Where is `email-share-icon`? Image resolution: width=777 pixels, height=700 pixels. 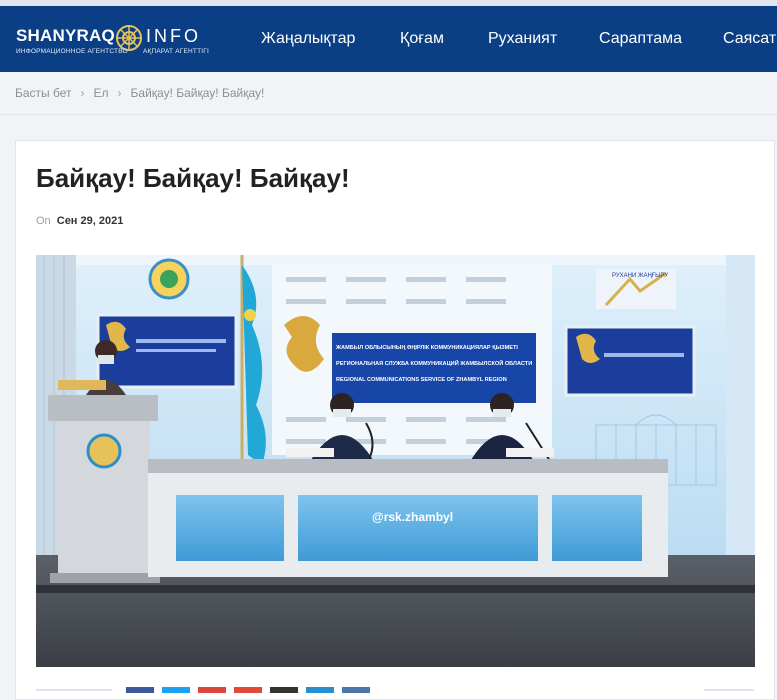
email-share-icon is located at coordinates (284, 690).